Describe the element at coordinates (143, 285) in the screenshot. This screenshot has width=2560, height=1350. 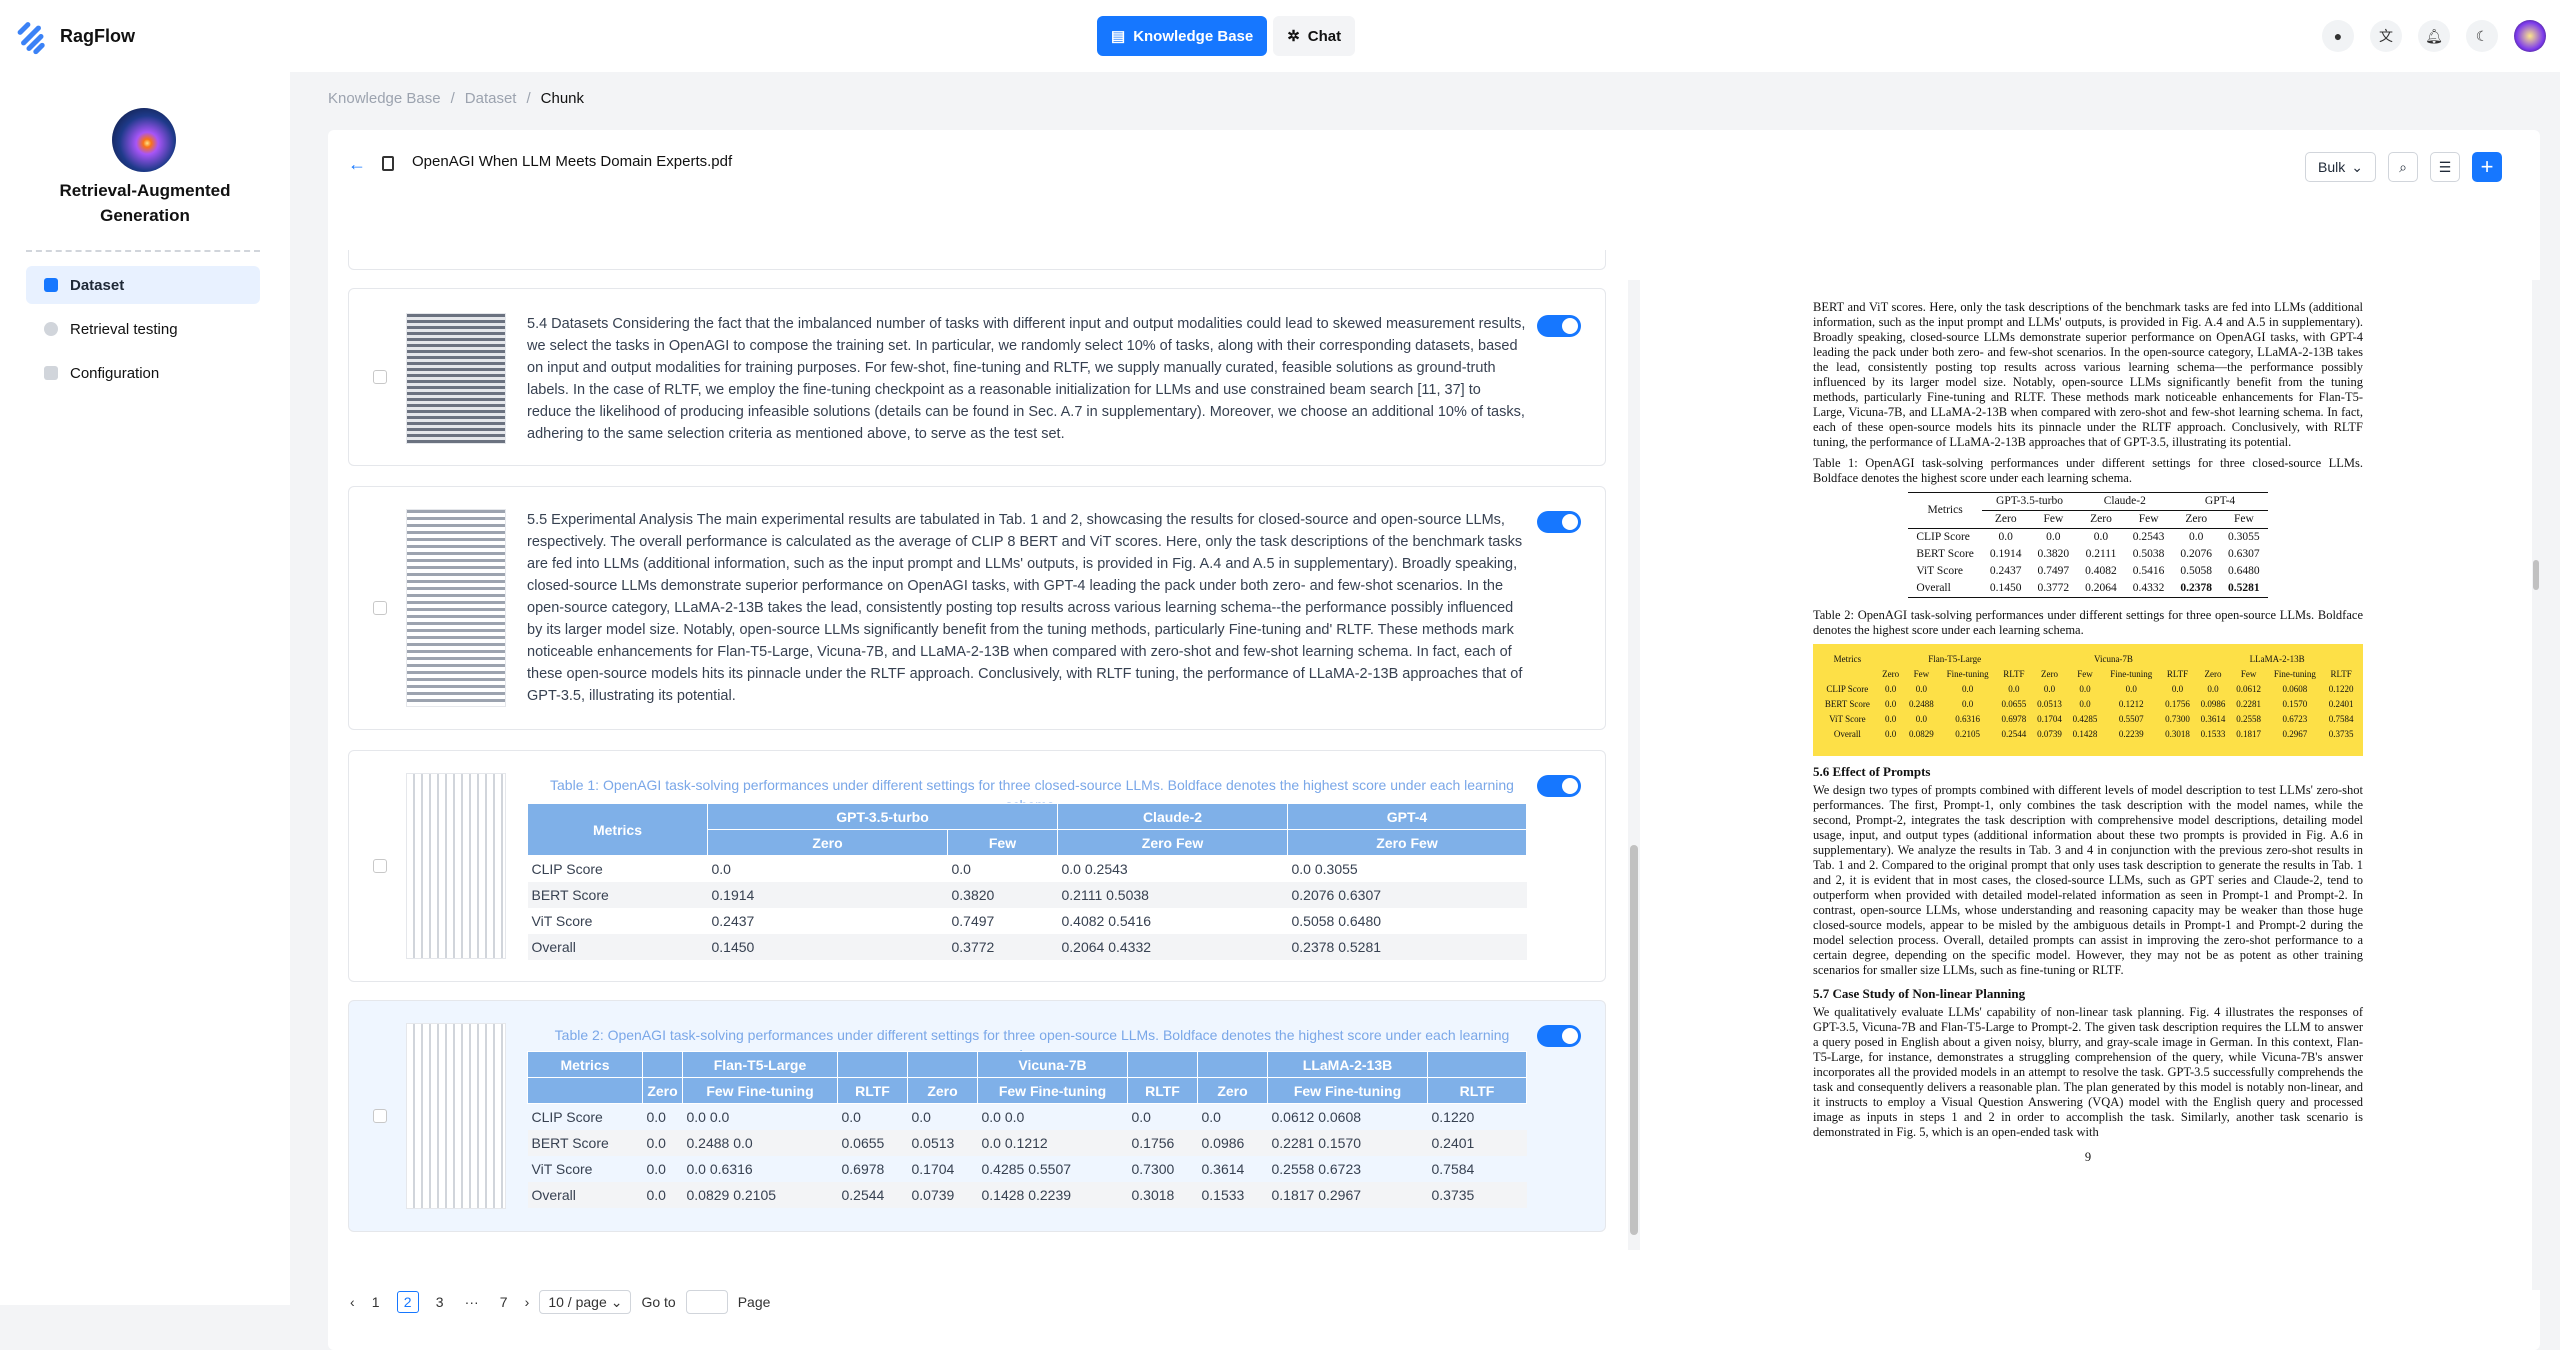
I see `sidebar-item-dataset: Dataset` at that location.